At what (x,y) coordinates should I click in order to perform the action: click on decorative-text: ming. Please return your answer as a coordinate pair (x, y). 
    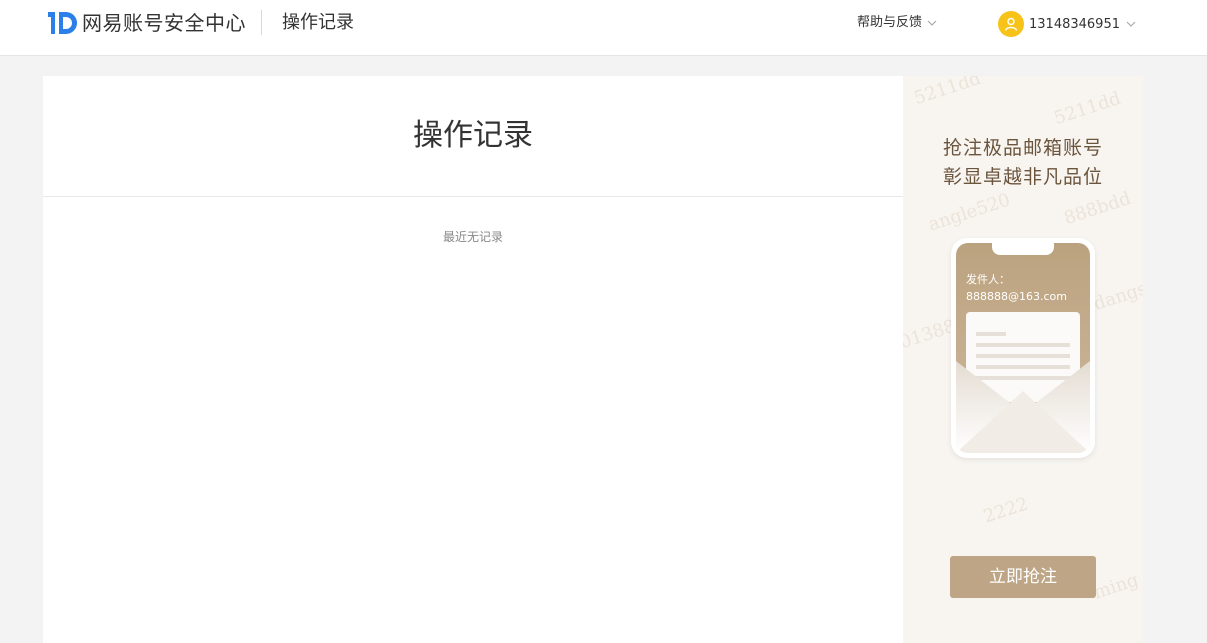
    Looking at the image, I should click on (1116, 586).